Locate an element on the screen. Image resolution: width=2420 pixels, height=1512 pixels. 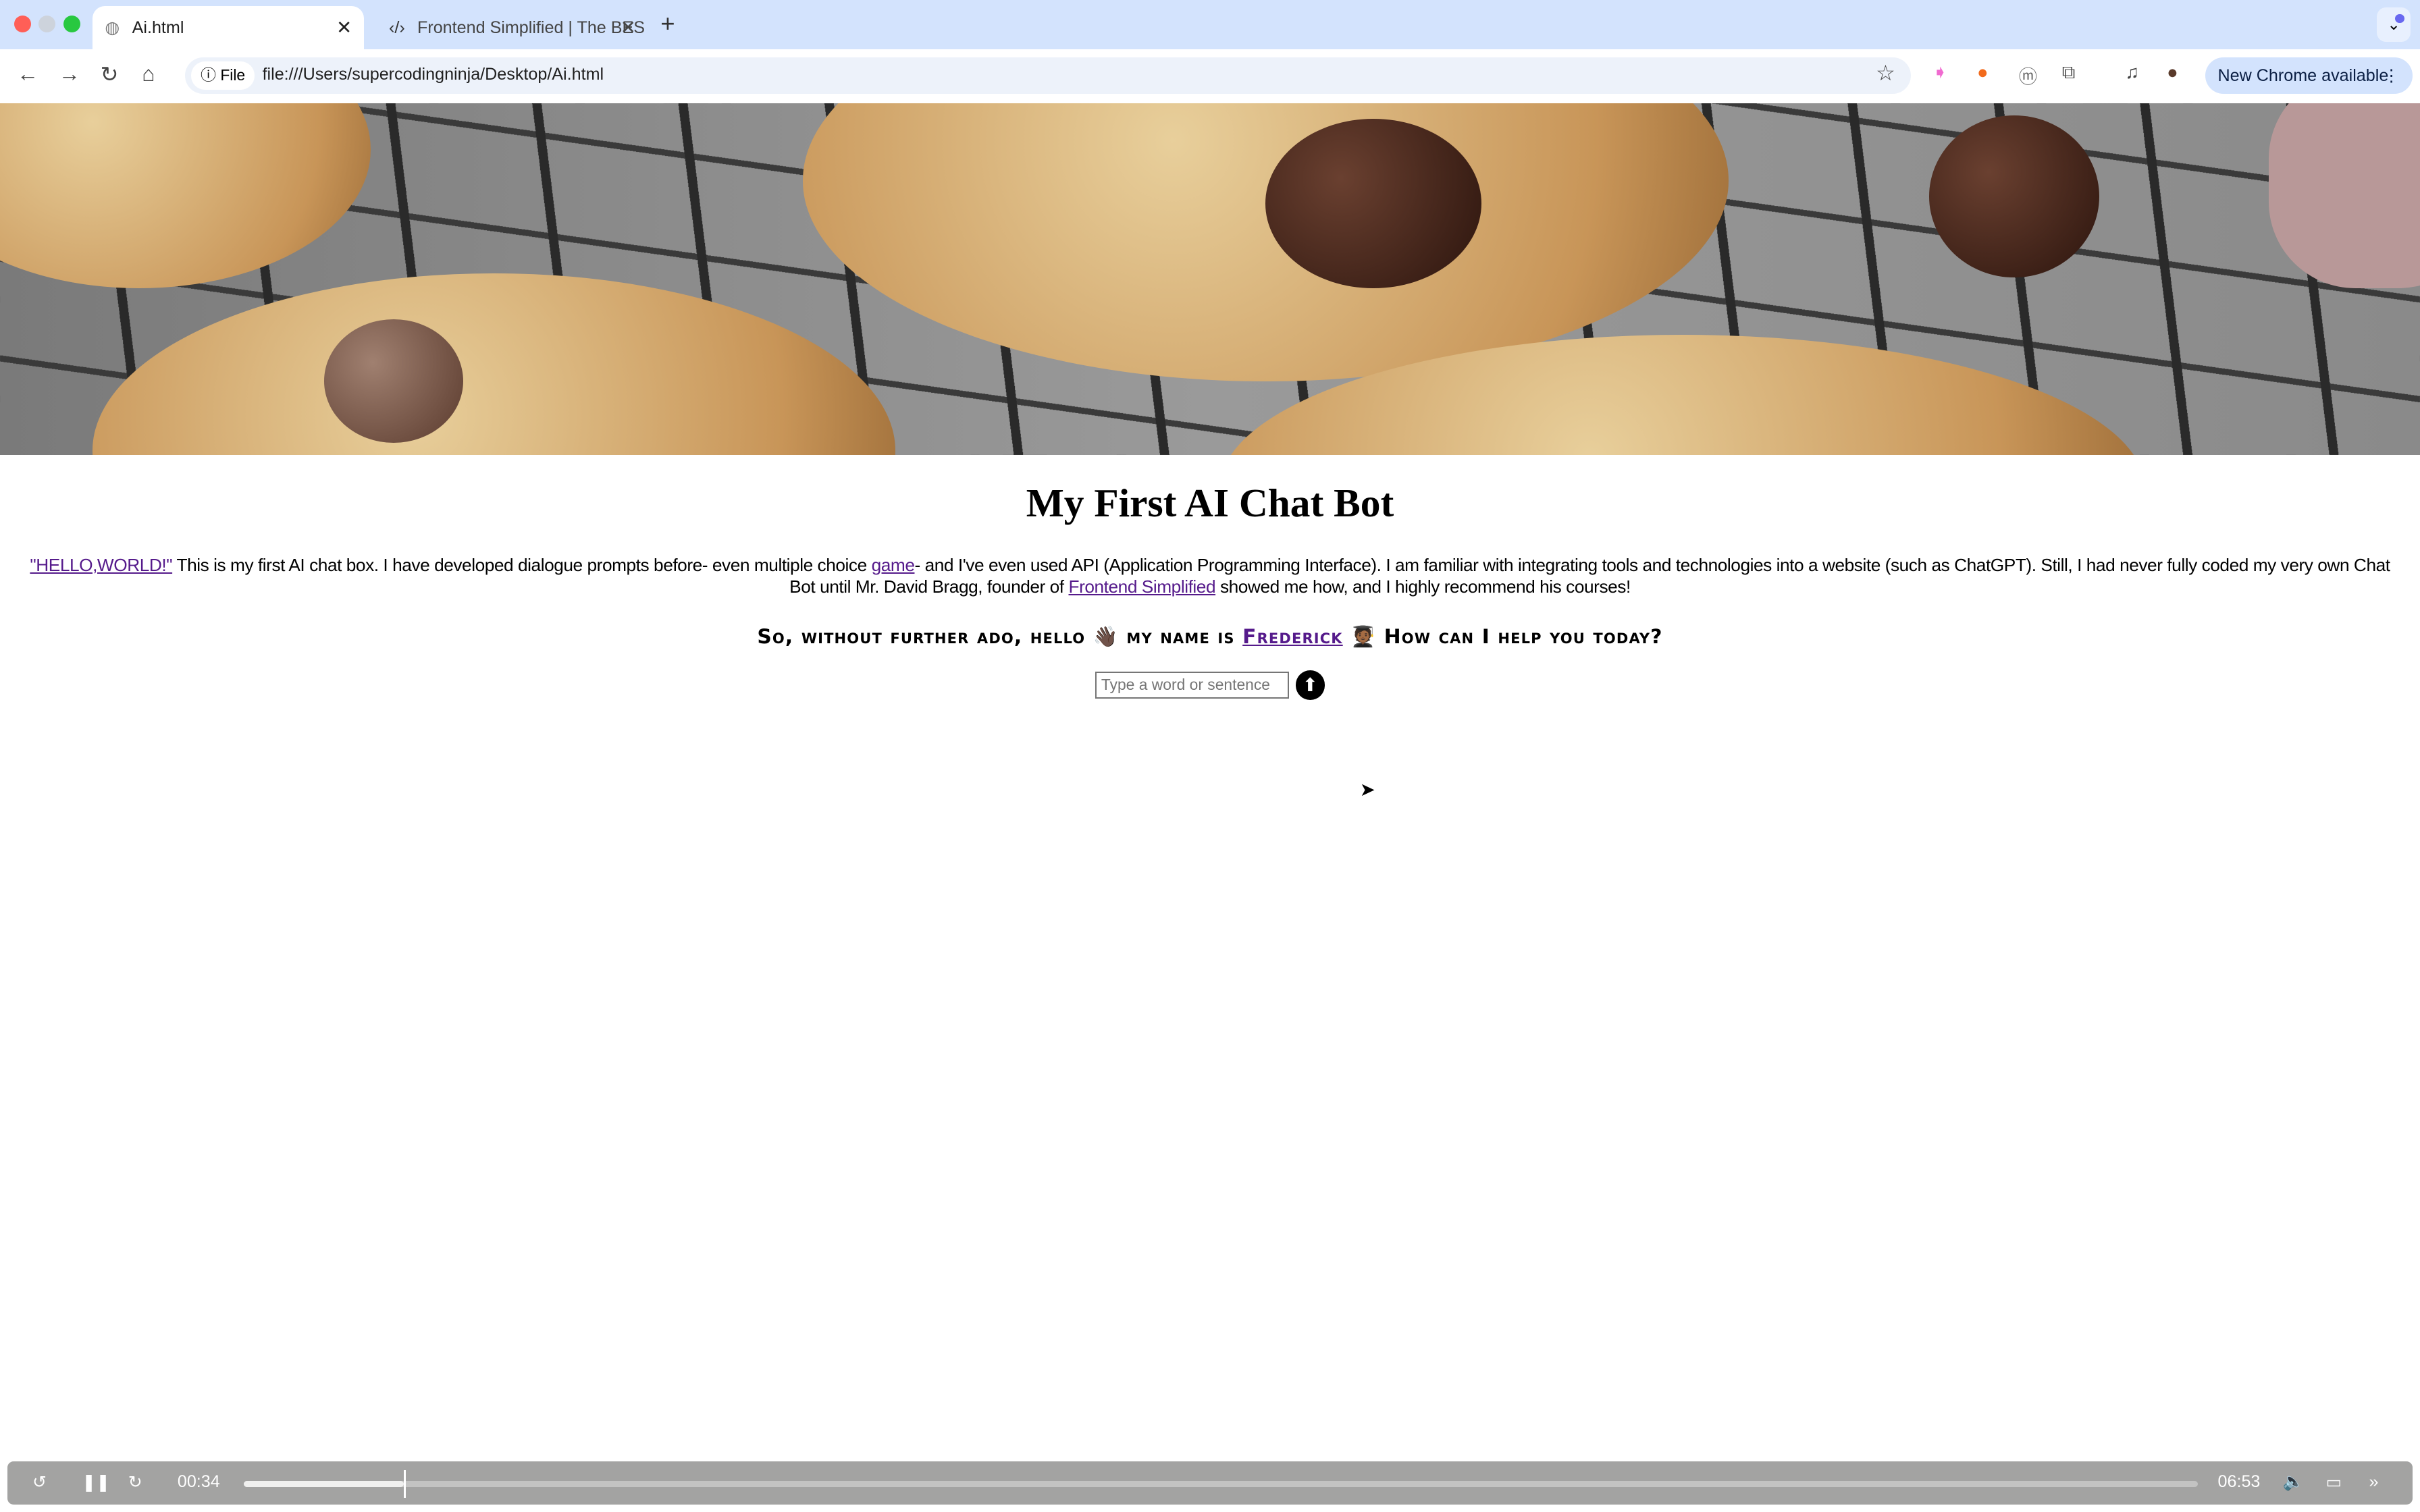
duration: 06:53 is located at coordinates (2239, 1481).